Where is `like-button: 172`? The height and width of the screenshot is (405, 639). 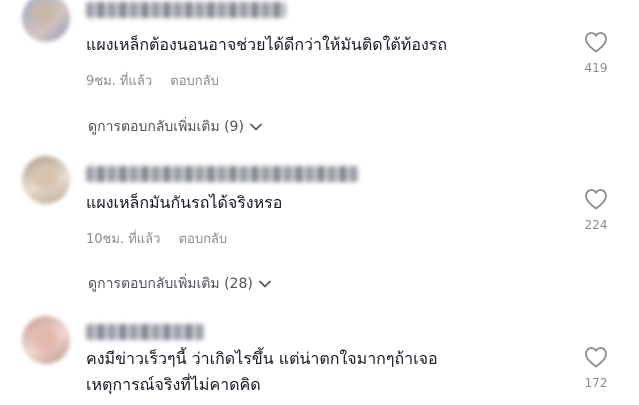 like-button: 172 is located at coordinates (596, 368).